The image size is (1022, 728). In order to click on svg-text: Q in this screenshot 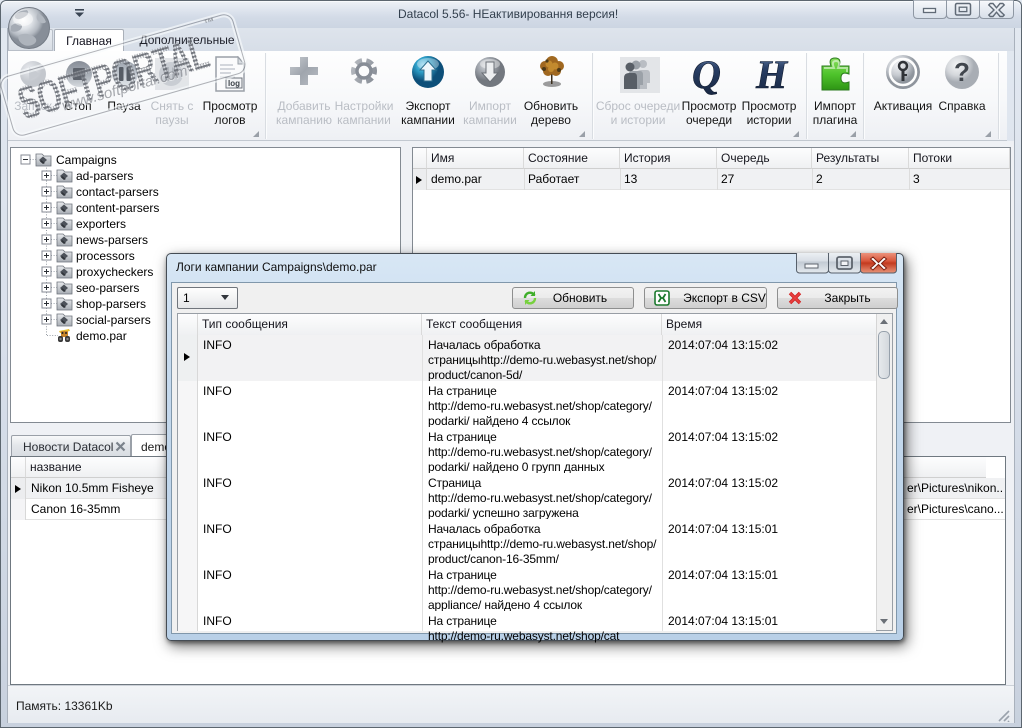, I will do `click(706, 75)`.